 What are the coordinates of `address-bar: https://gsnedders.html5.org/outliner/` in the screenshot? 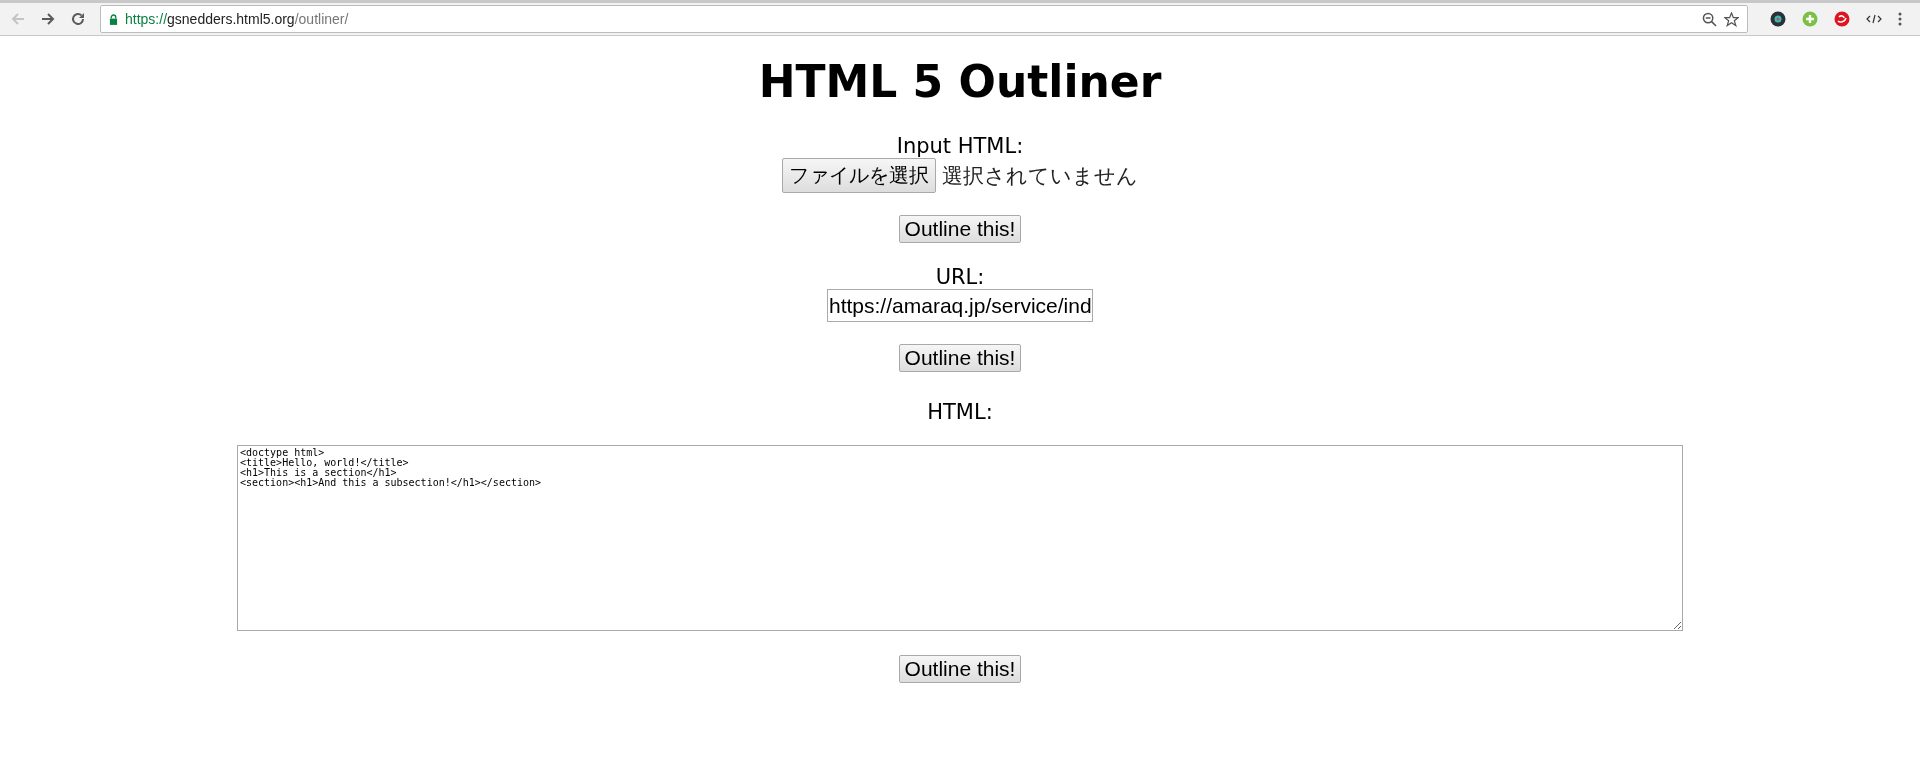 It's located at (924, 19).